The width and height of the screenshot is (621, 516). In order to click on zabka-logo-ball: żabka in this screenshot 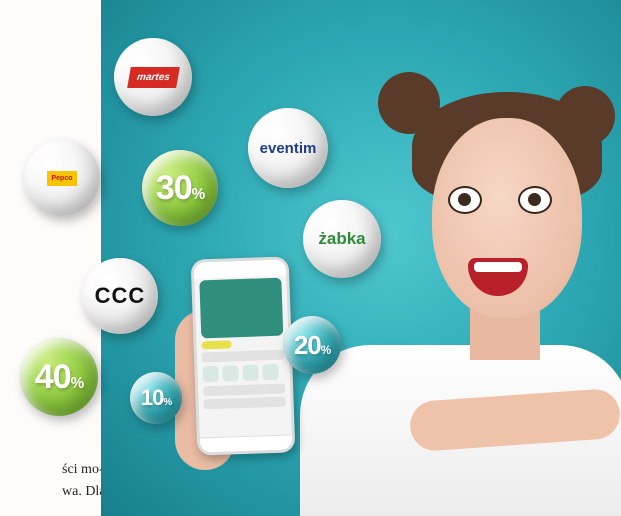, I will do `click(342, 239)`.